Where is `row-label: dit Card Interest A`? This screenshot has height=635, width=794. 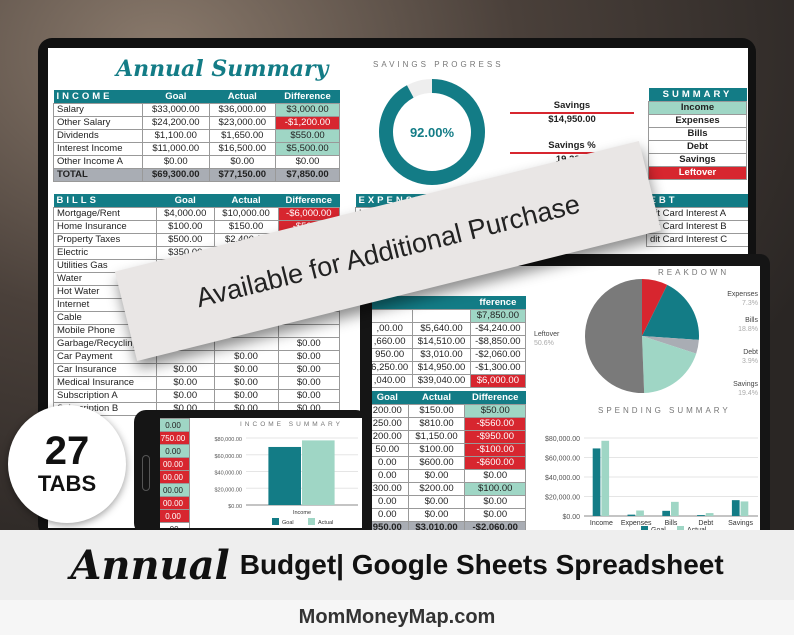
row-label: dit Card Interest A is located at coordinates (697, 213).